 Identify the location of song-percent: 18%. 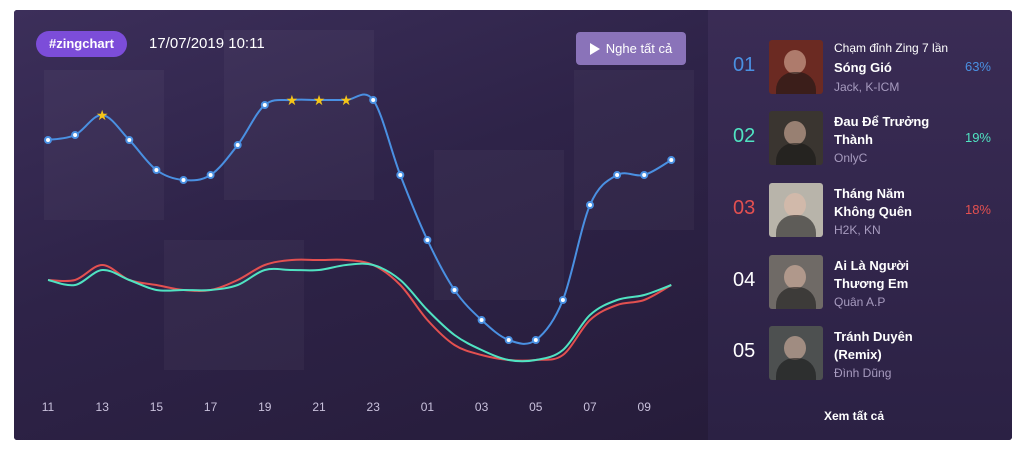
(977, 209).